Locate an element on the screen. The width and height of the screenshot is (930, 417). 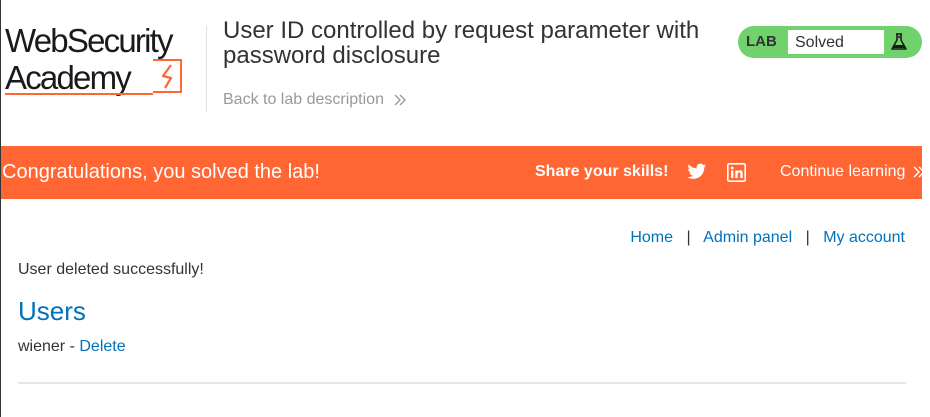
linkedin-icon is located at coordinates (736, 172).